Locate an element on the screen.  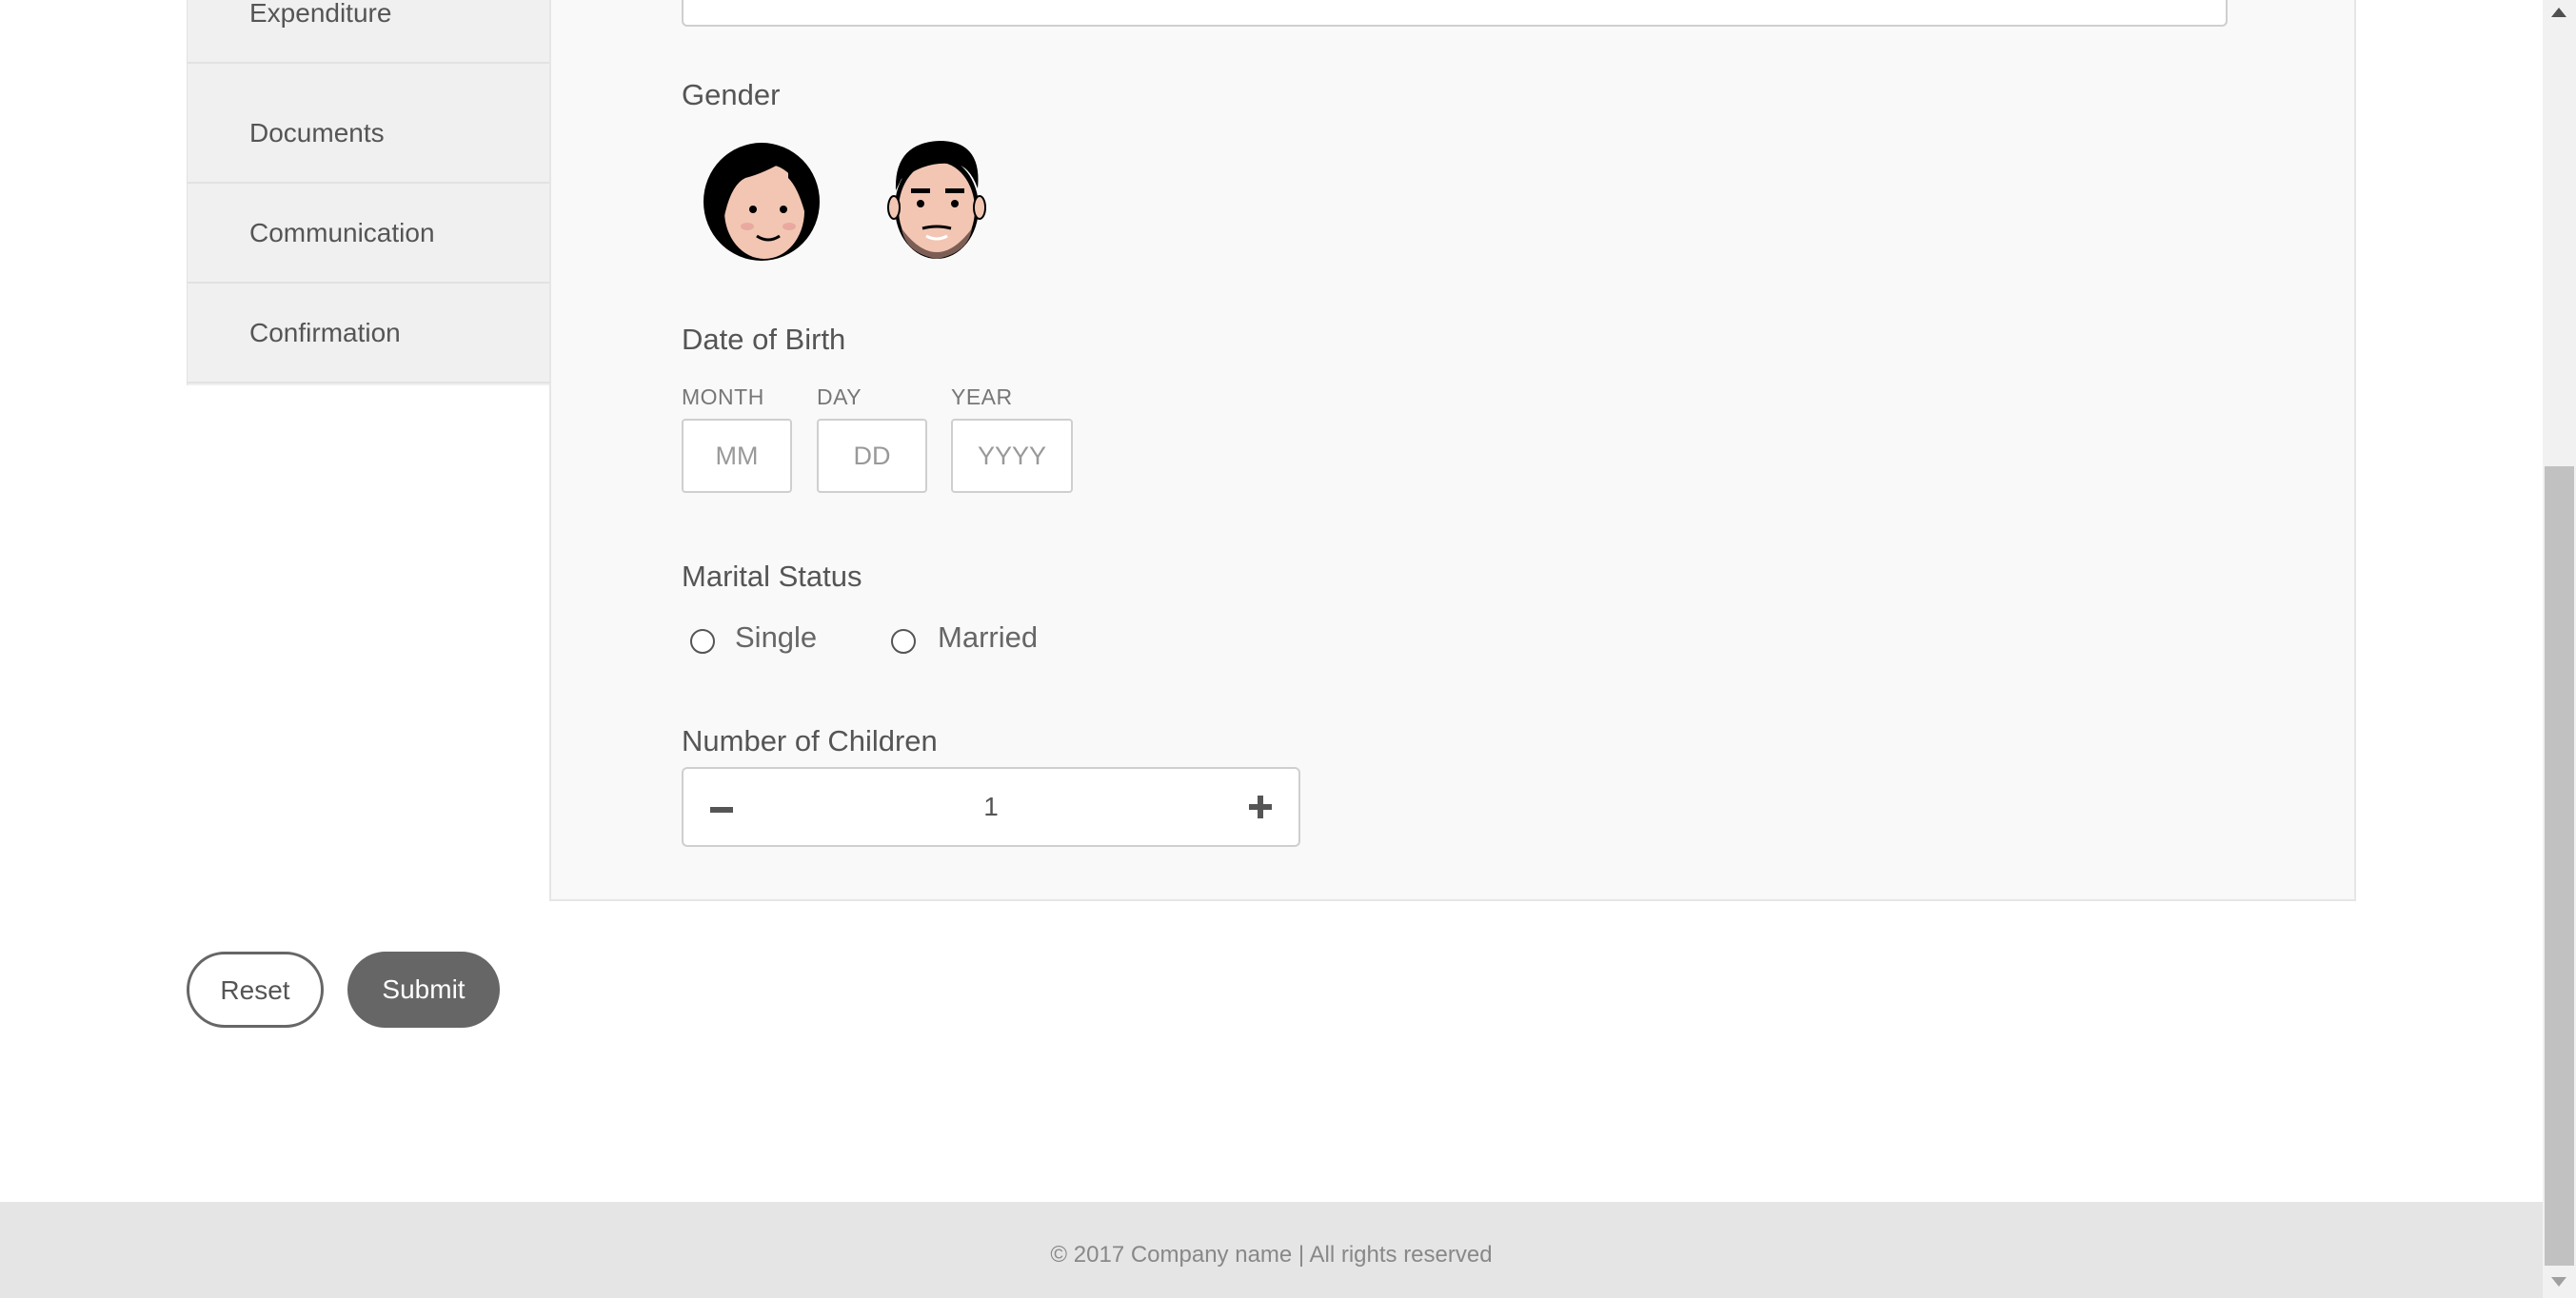
dob-day-label: DAY is located at coordinates (839, 397).